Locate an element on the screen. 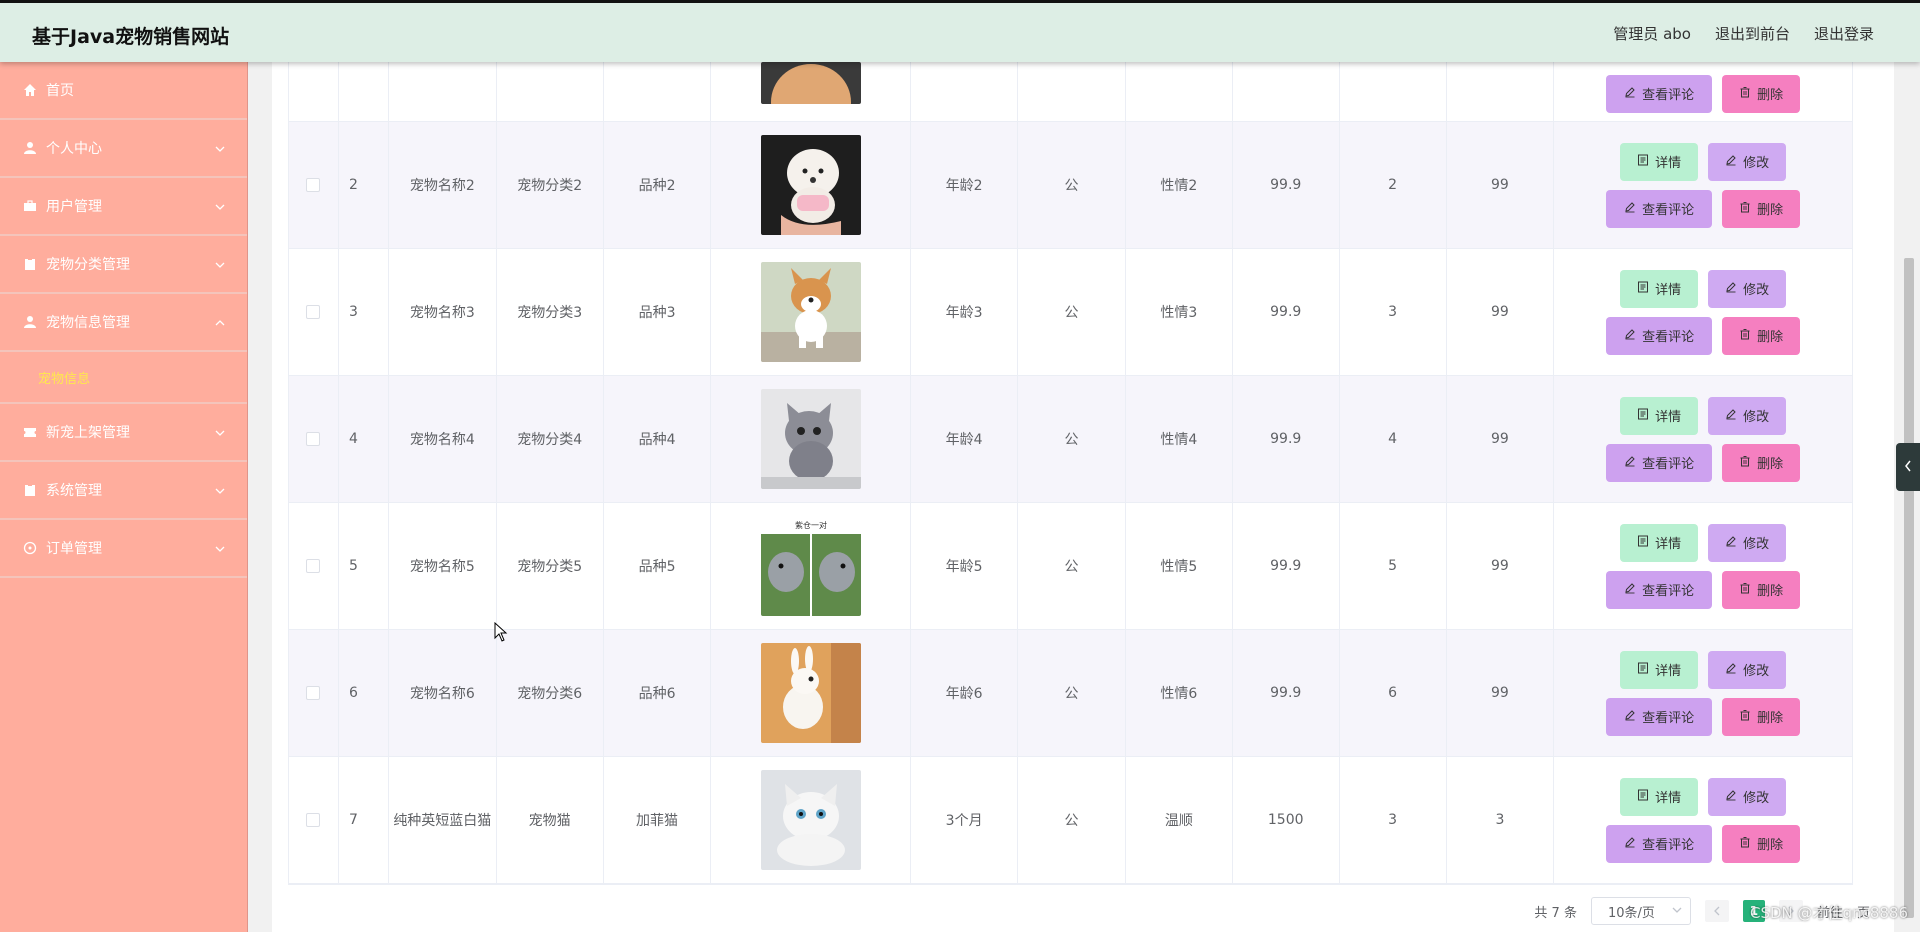 This screenshot has width=1920, height=932. top-header: 基于Java宠物销售网站 管理员 abo 退出到前台 退出登录 is located at coordinates (960, 31).